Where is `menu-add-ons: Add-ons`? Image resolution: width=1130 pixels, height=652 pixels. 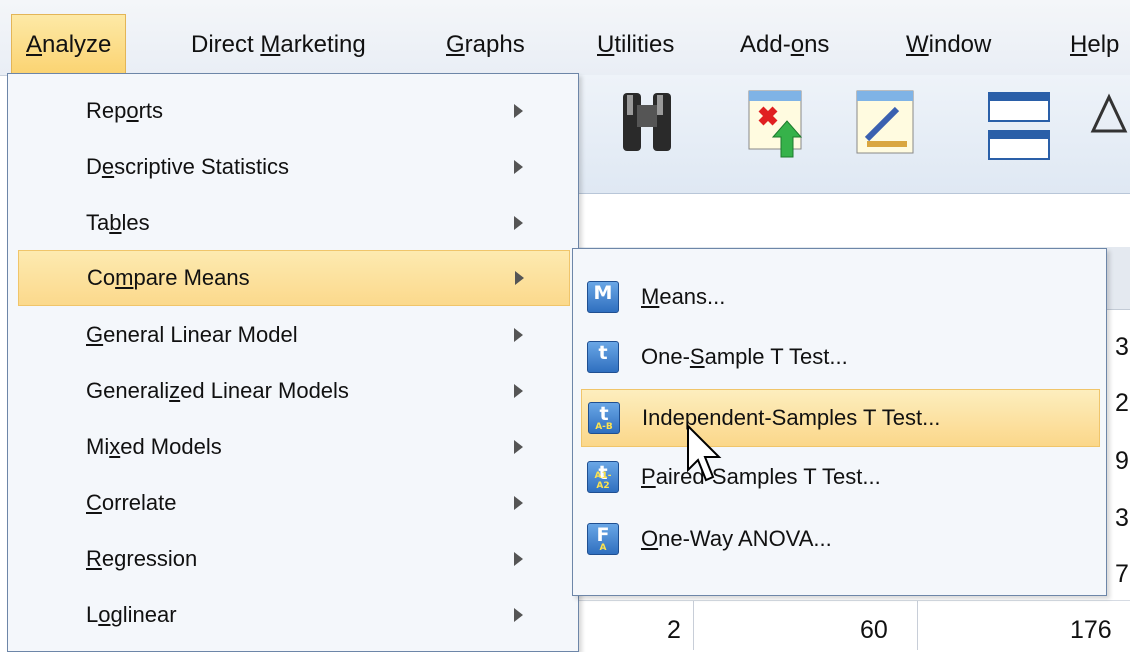 menu-add-ons: Add-ons is located at coordinates (784, 45).